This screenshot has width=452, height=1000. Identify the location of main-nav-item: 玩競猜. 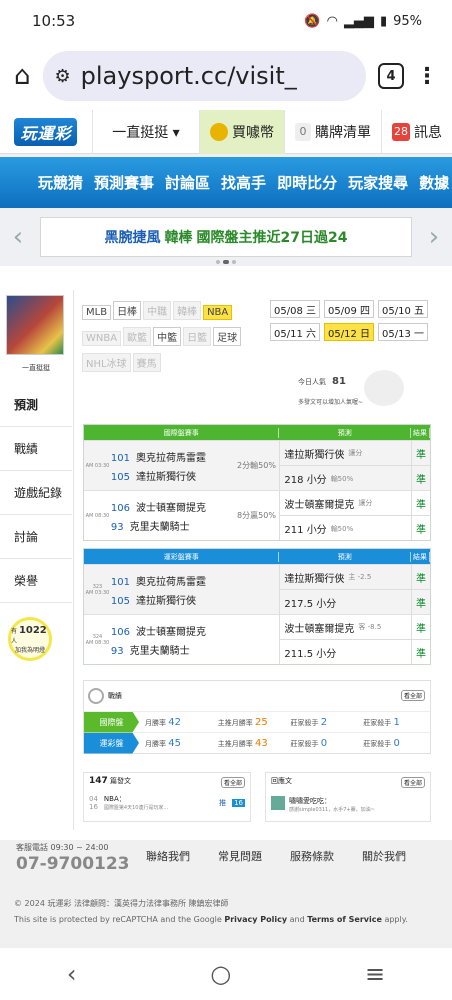
(60, 182).